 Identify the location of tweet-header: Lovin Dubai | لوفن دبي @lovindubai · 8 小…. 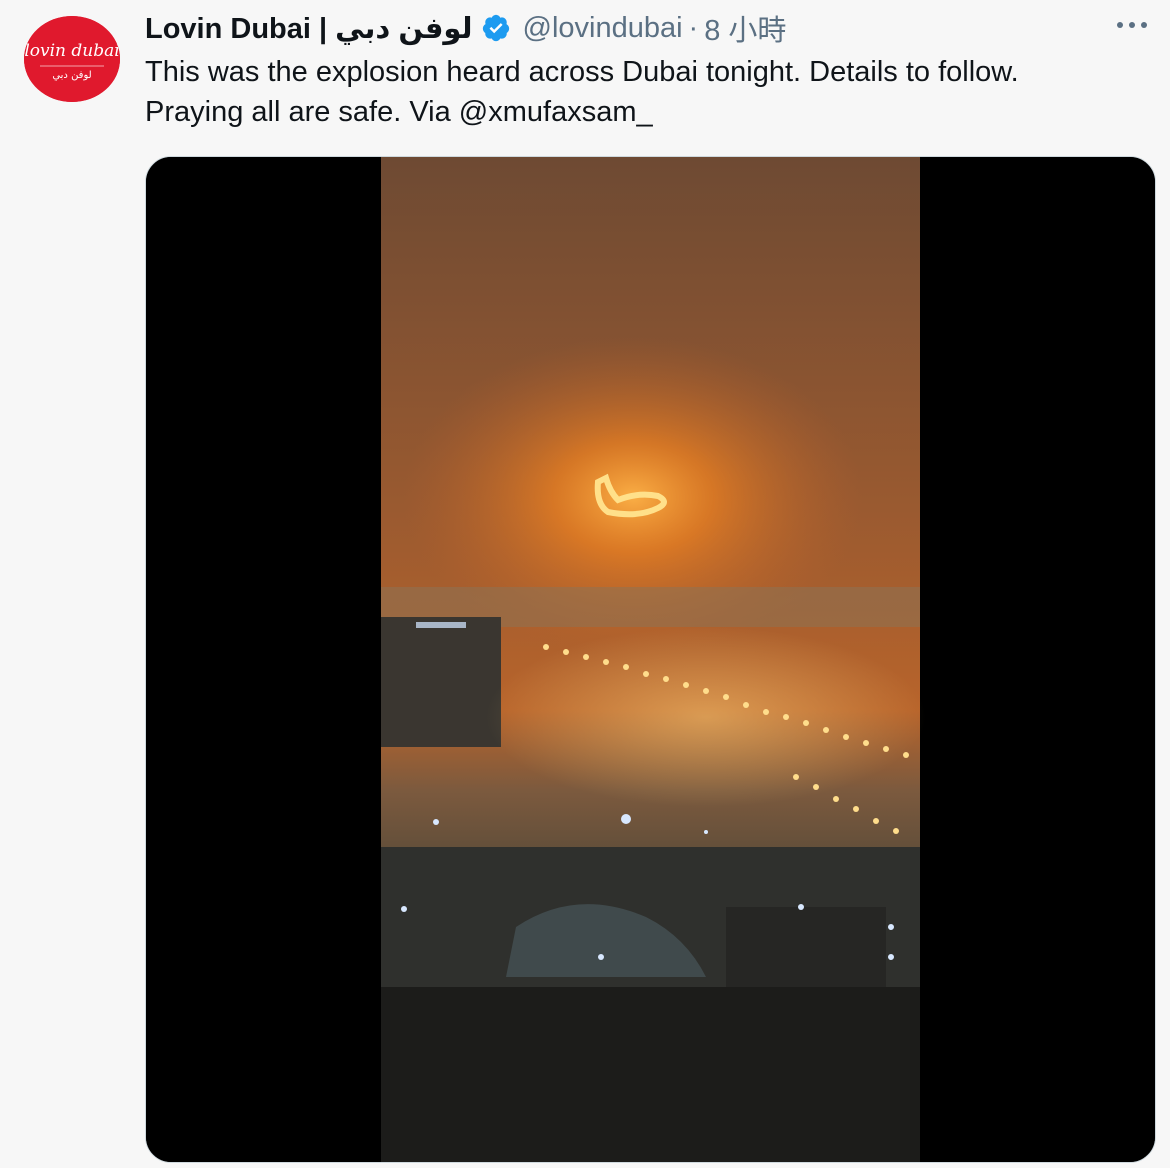
(465, 28).